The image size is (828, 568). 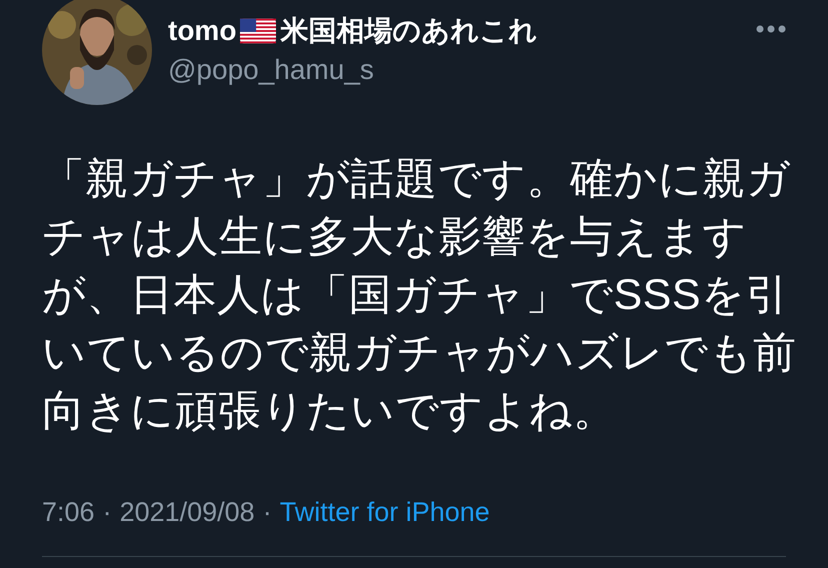 I want to click on display-name: tomo, so click(x=202, y=31).